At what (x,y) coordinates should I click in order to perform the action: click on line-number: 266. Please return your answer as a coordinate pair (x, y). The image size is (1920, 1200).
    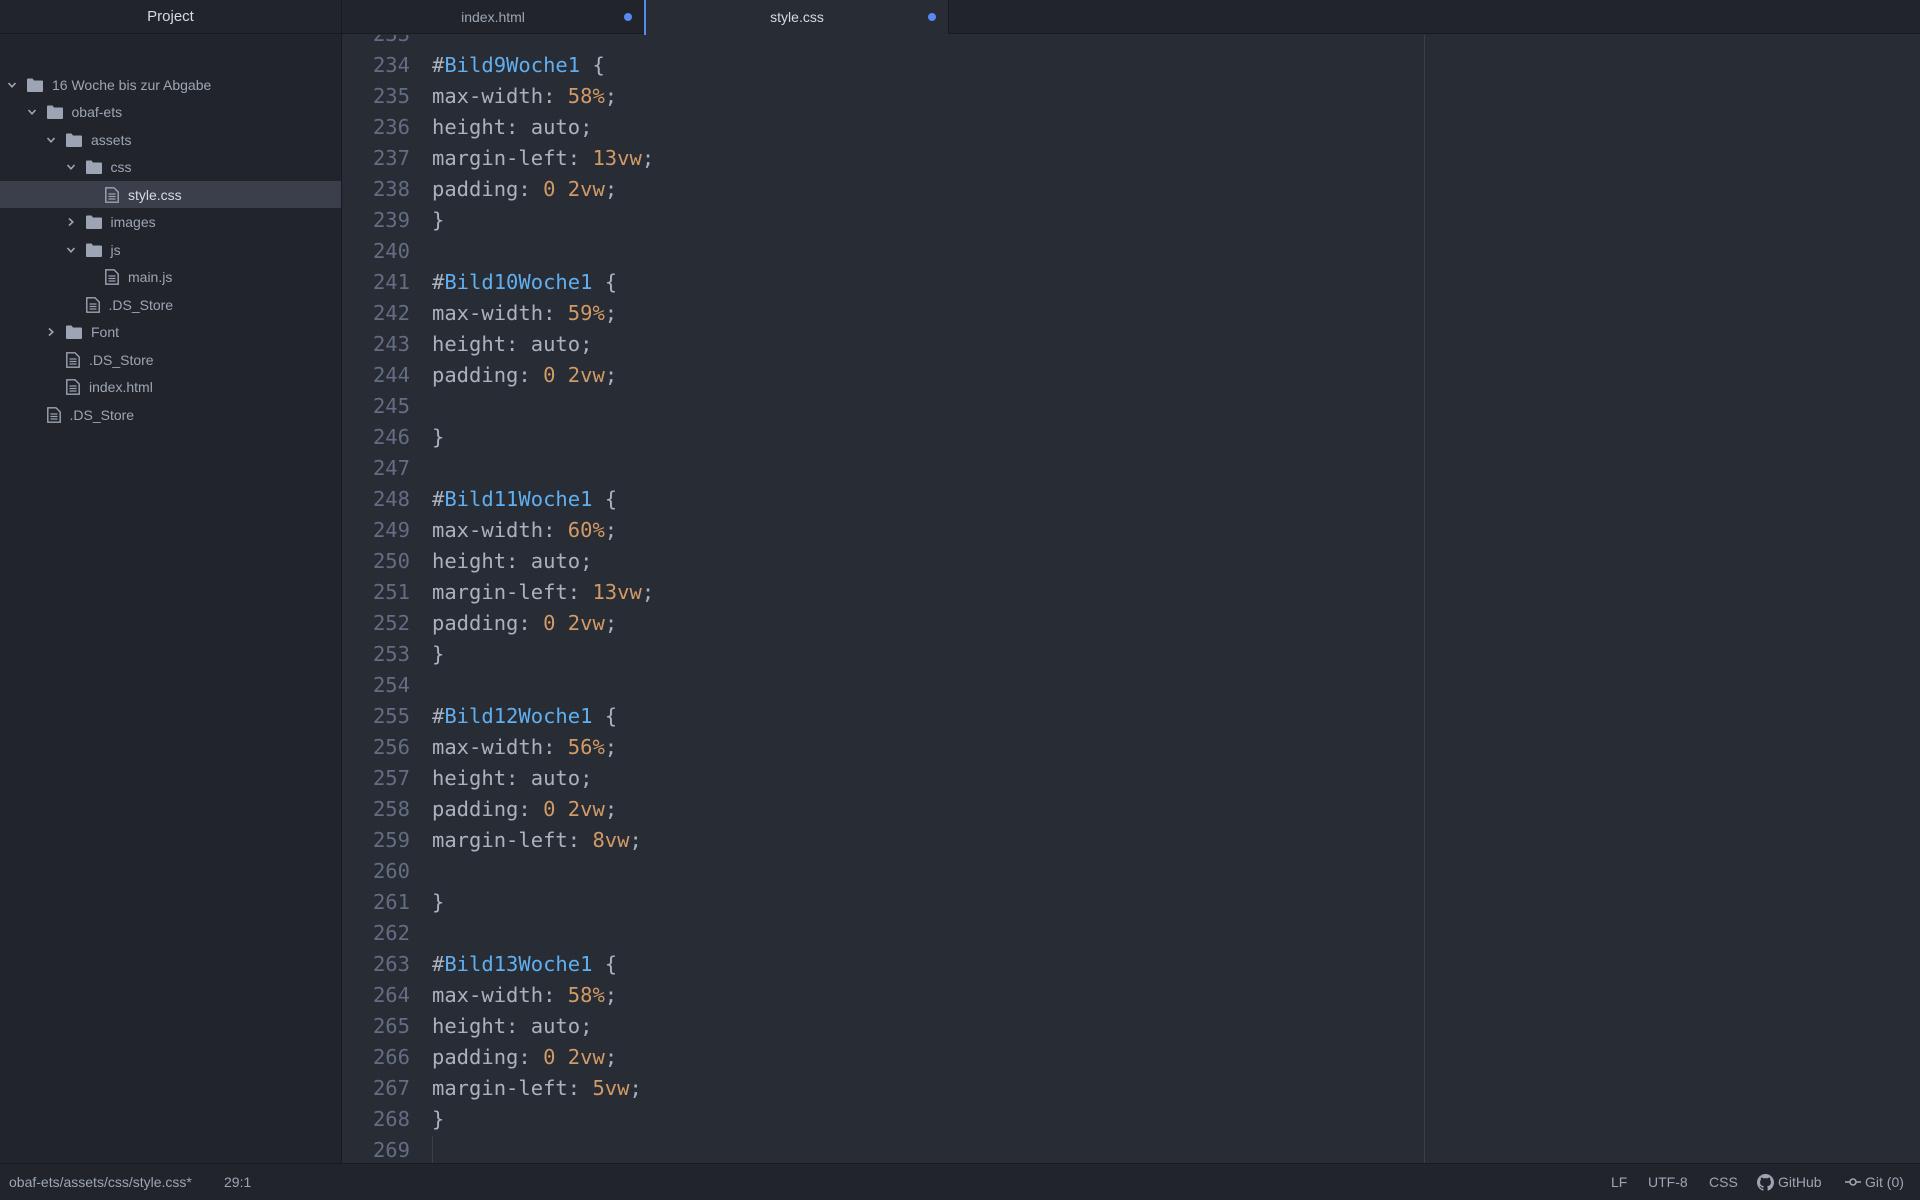
    Looking at the image, I should click on (391, 1057).